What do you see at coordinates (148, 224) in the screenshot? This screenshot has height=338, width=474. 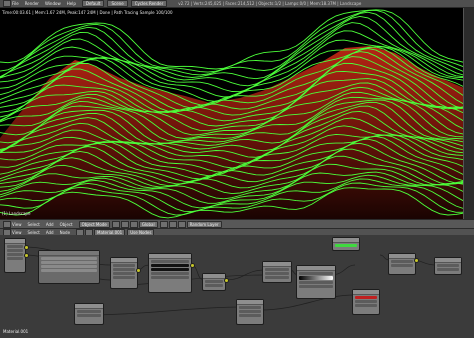 I see `orientation-selector: Global` at bounding box center [148, 224].